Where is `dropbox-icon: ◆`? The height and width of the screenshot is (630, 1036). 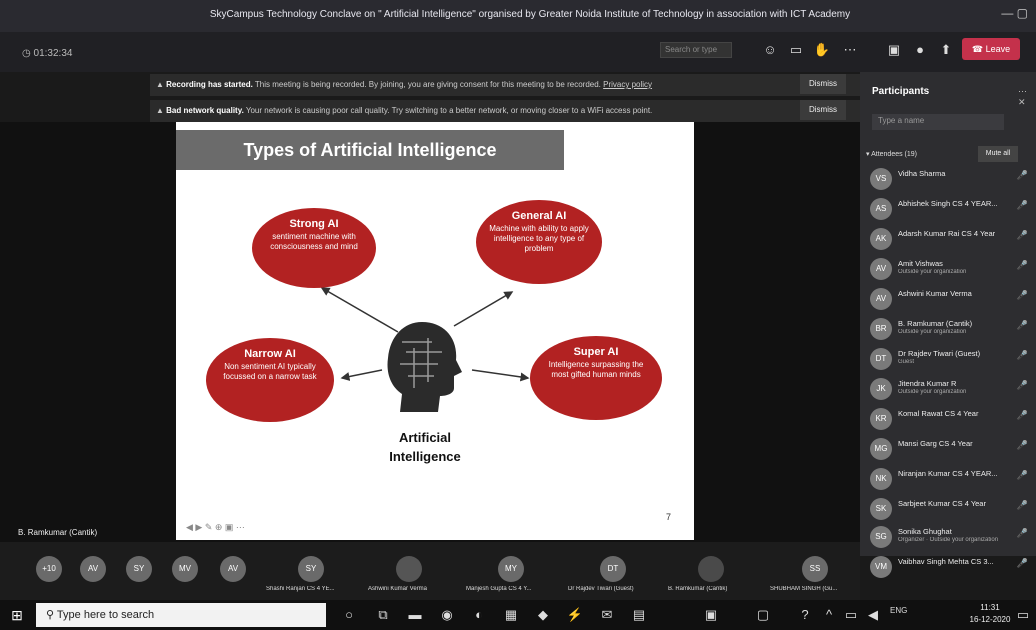
dropbox-icon: ◆ is located at coordinates (543, 615).